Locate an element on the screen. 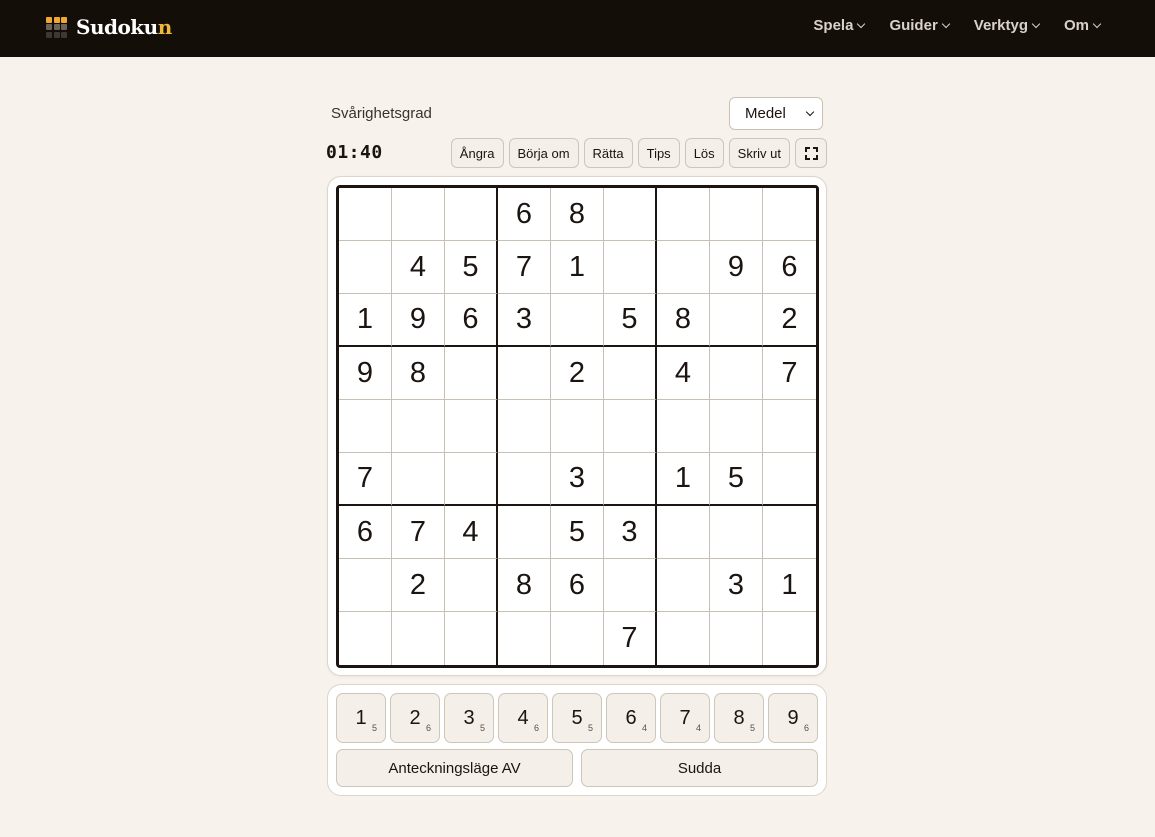 This screenshot has height=837, width=1155. digit-button-4: 46 is located at coordinates (523, 718).